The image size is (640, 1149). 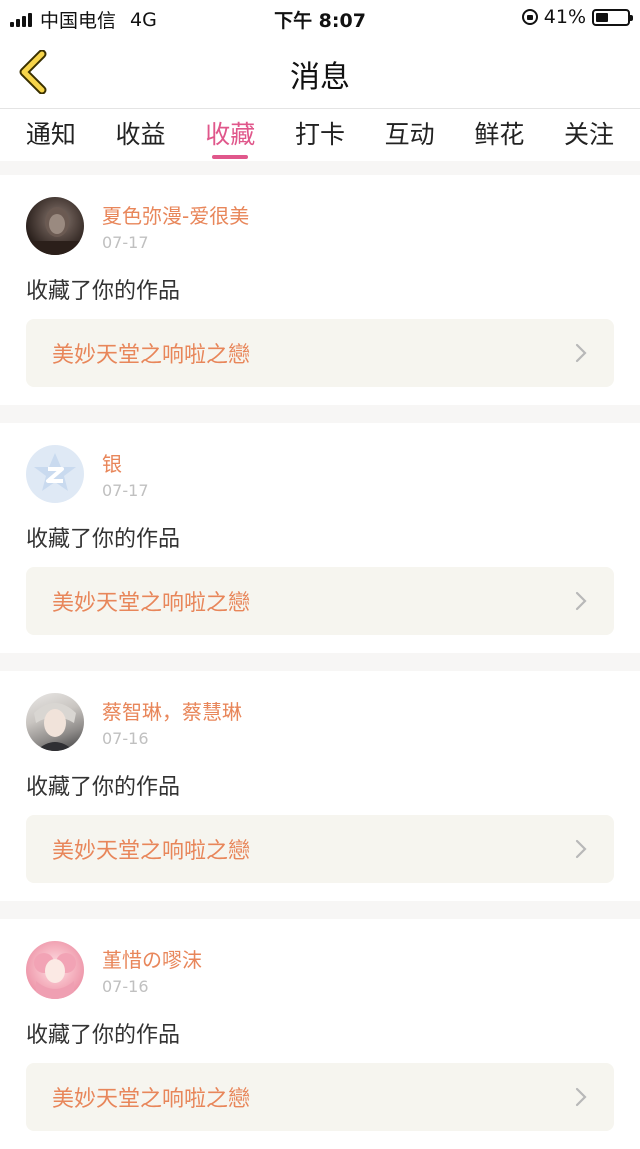 I want to click on anime-boy-avatar-icon, so click(x=55, y=727).